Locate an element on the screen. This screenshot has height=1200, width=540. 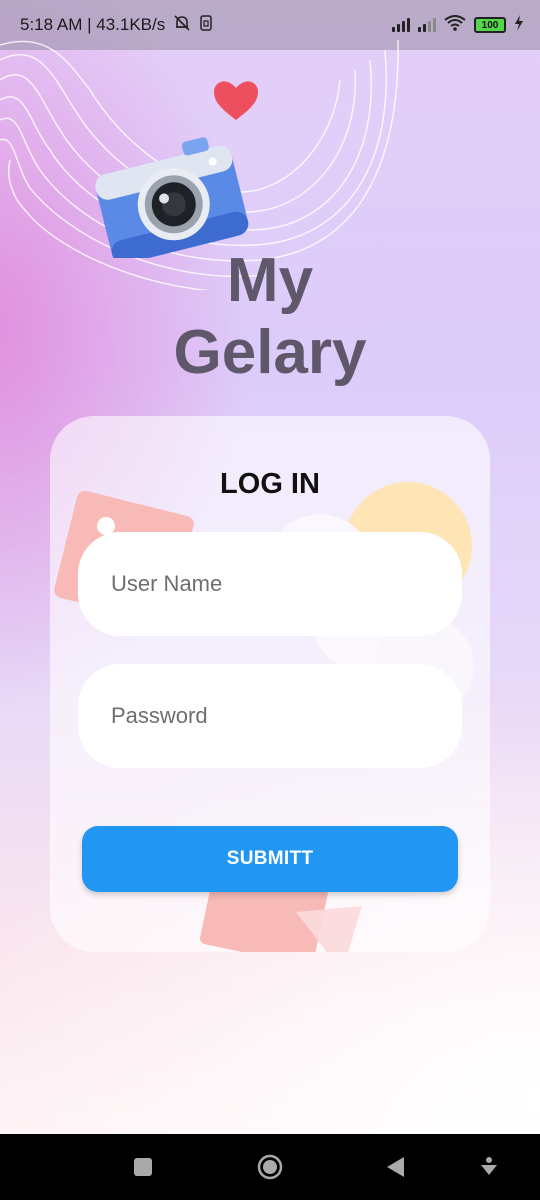
title-line-2: Gelary is located at coordinates (270, 352).